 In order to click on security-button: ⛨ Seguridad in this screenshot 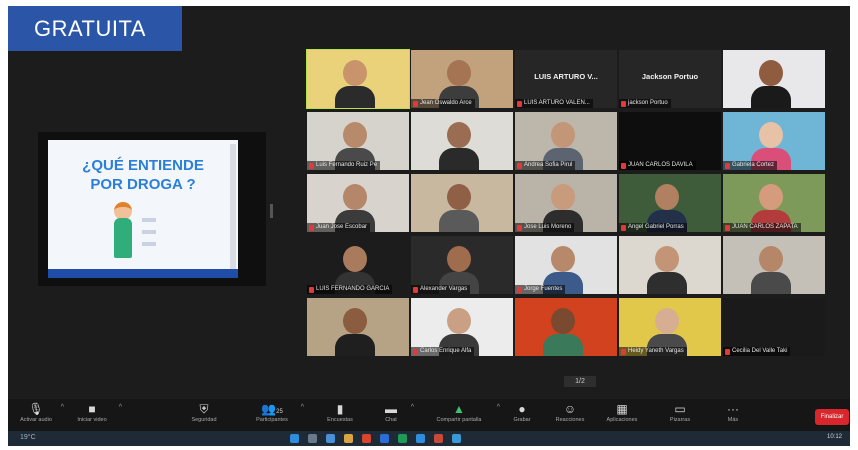, I will do `click(204, 416)`.